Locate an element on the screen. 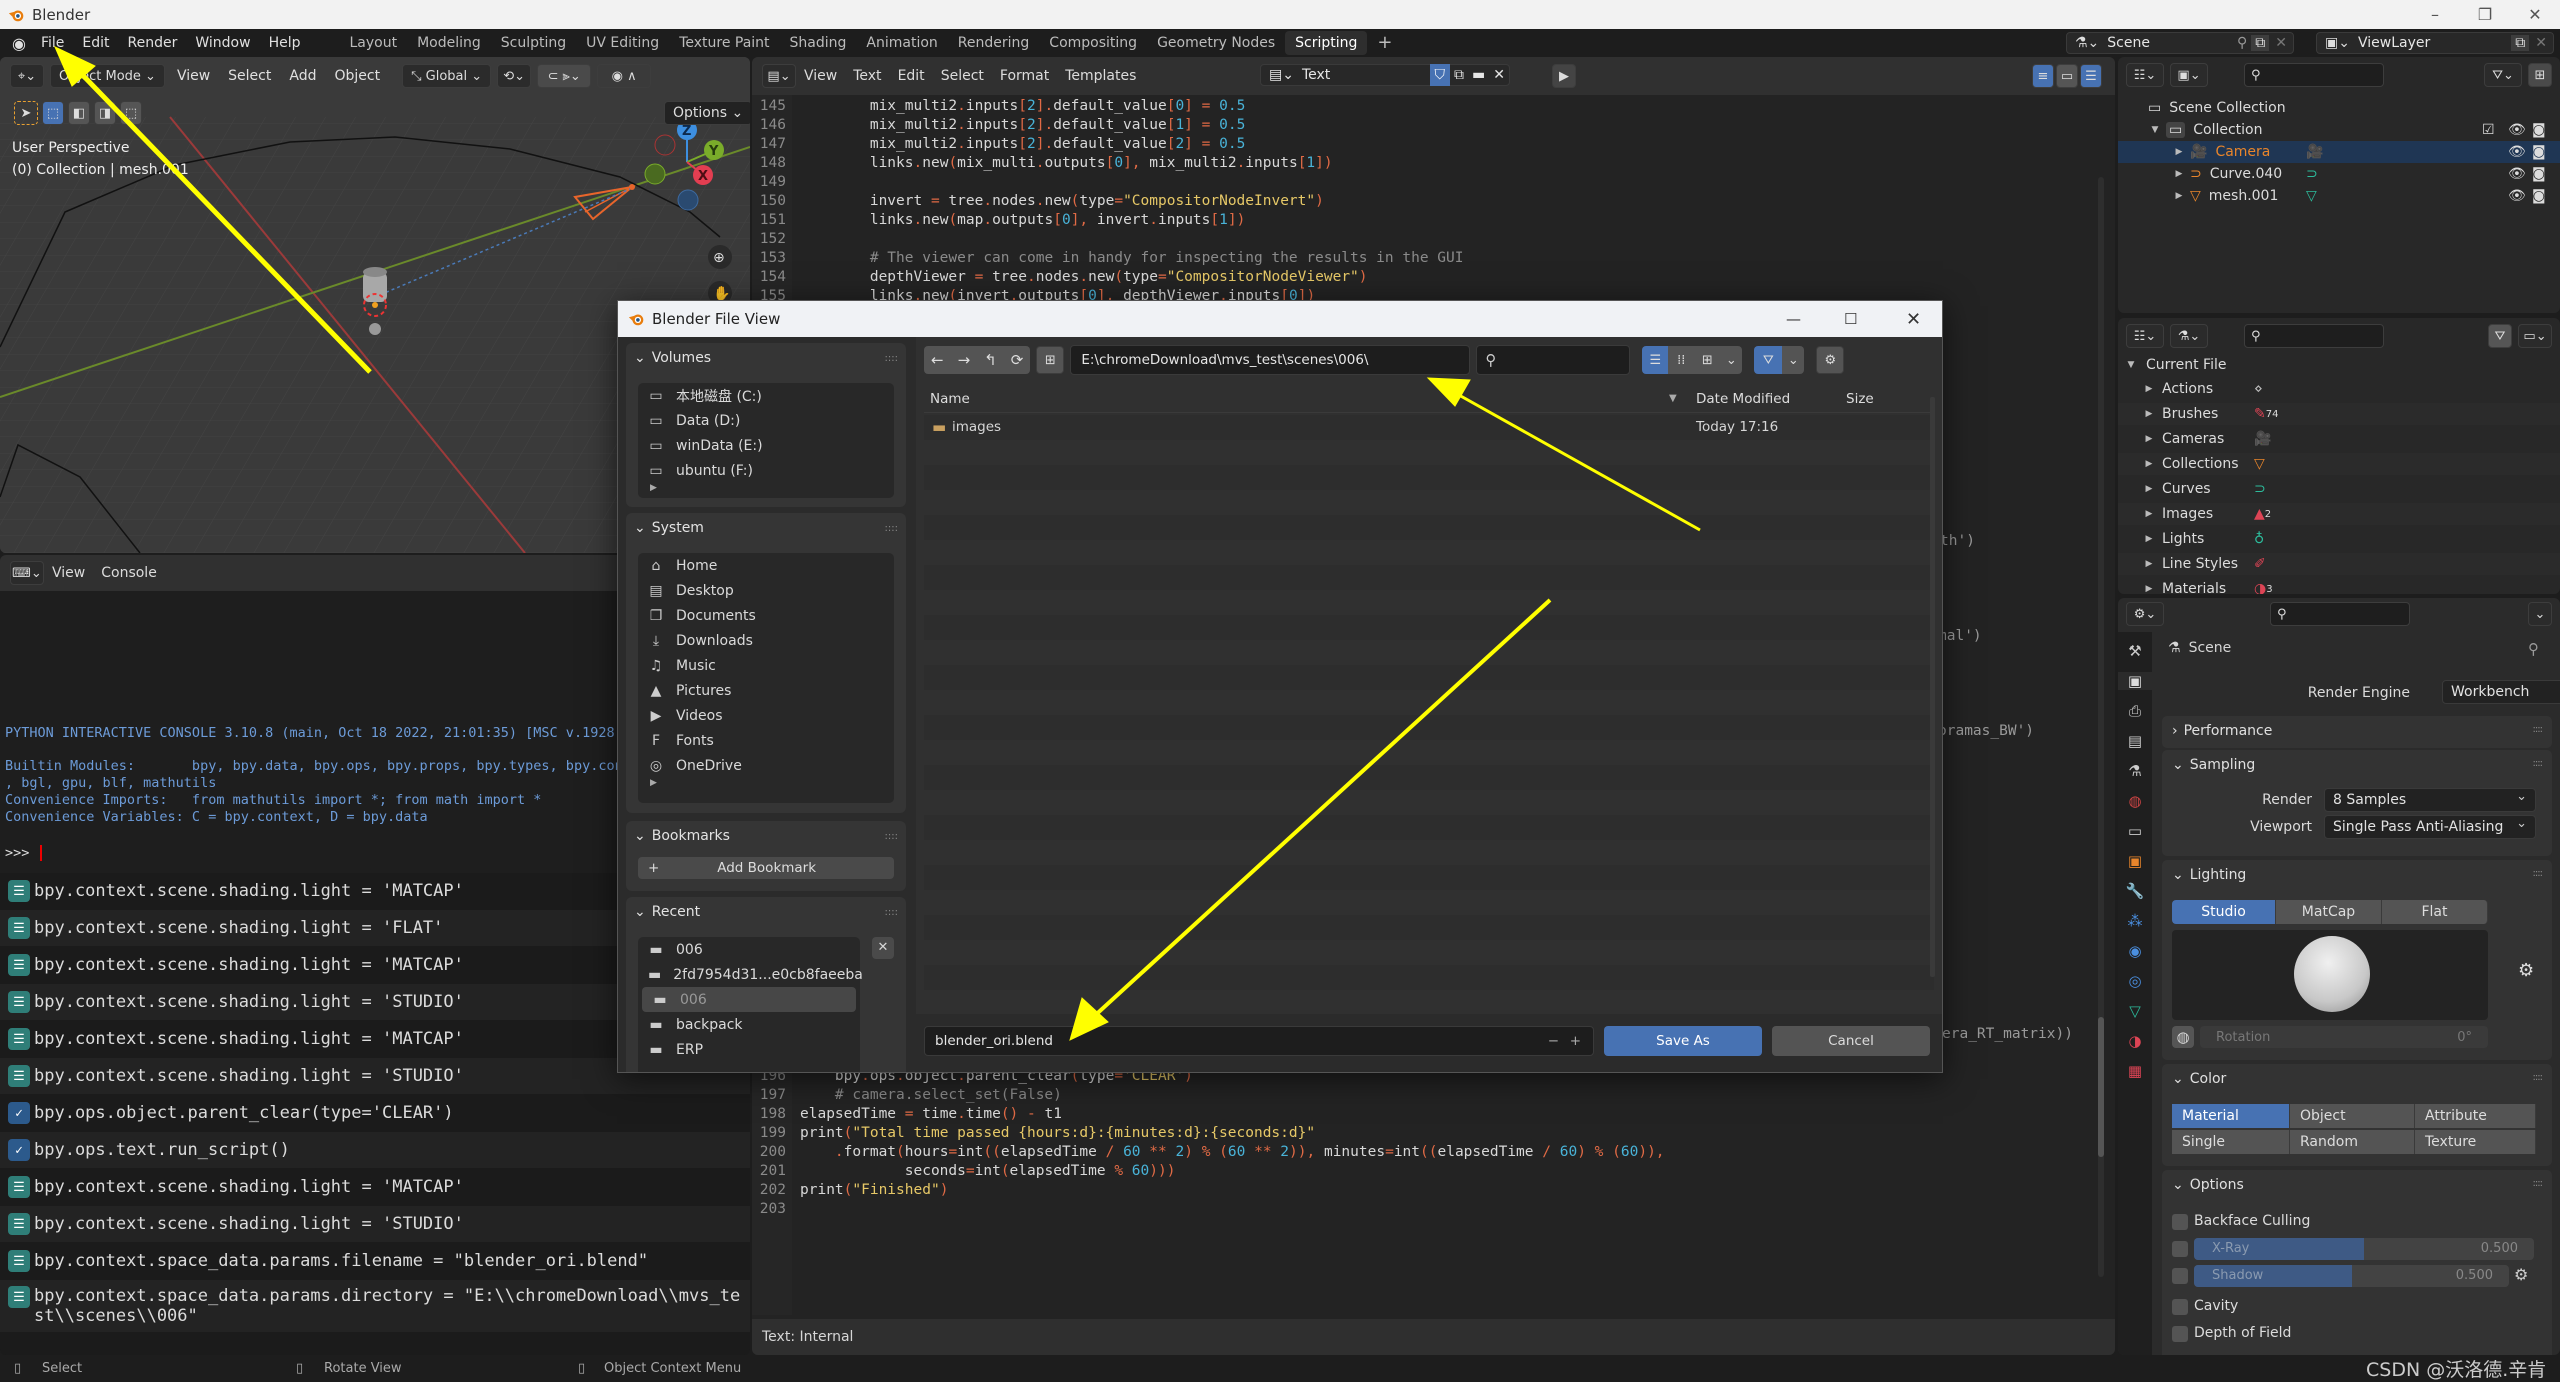  editor-type-dropdown: ⌖⌄ is located at coordinates (27, 76).